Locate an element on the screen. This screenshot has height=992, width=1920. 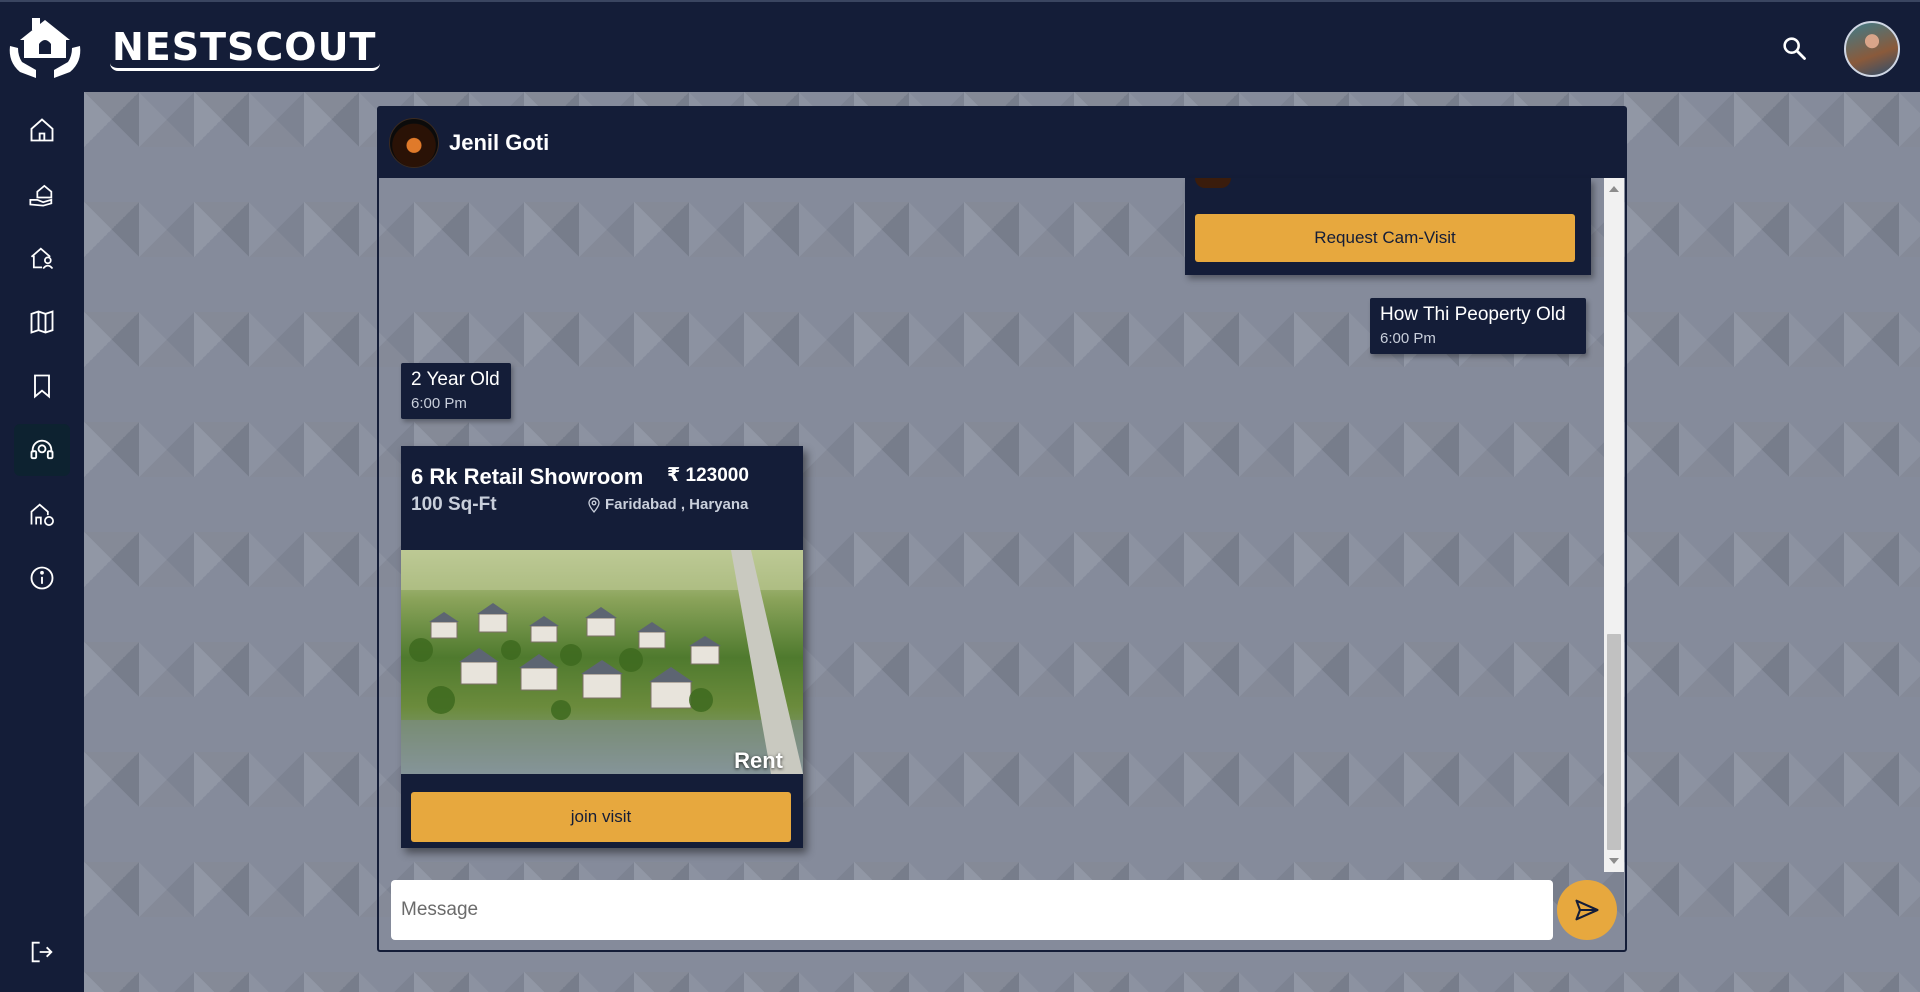
bookmark-icon is located at coordinates (42, 386).